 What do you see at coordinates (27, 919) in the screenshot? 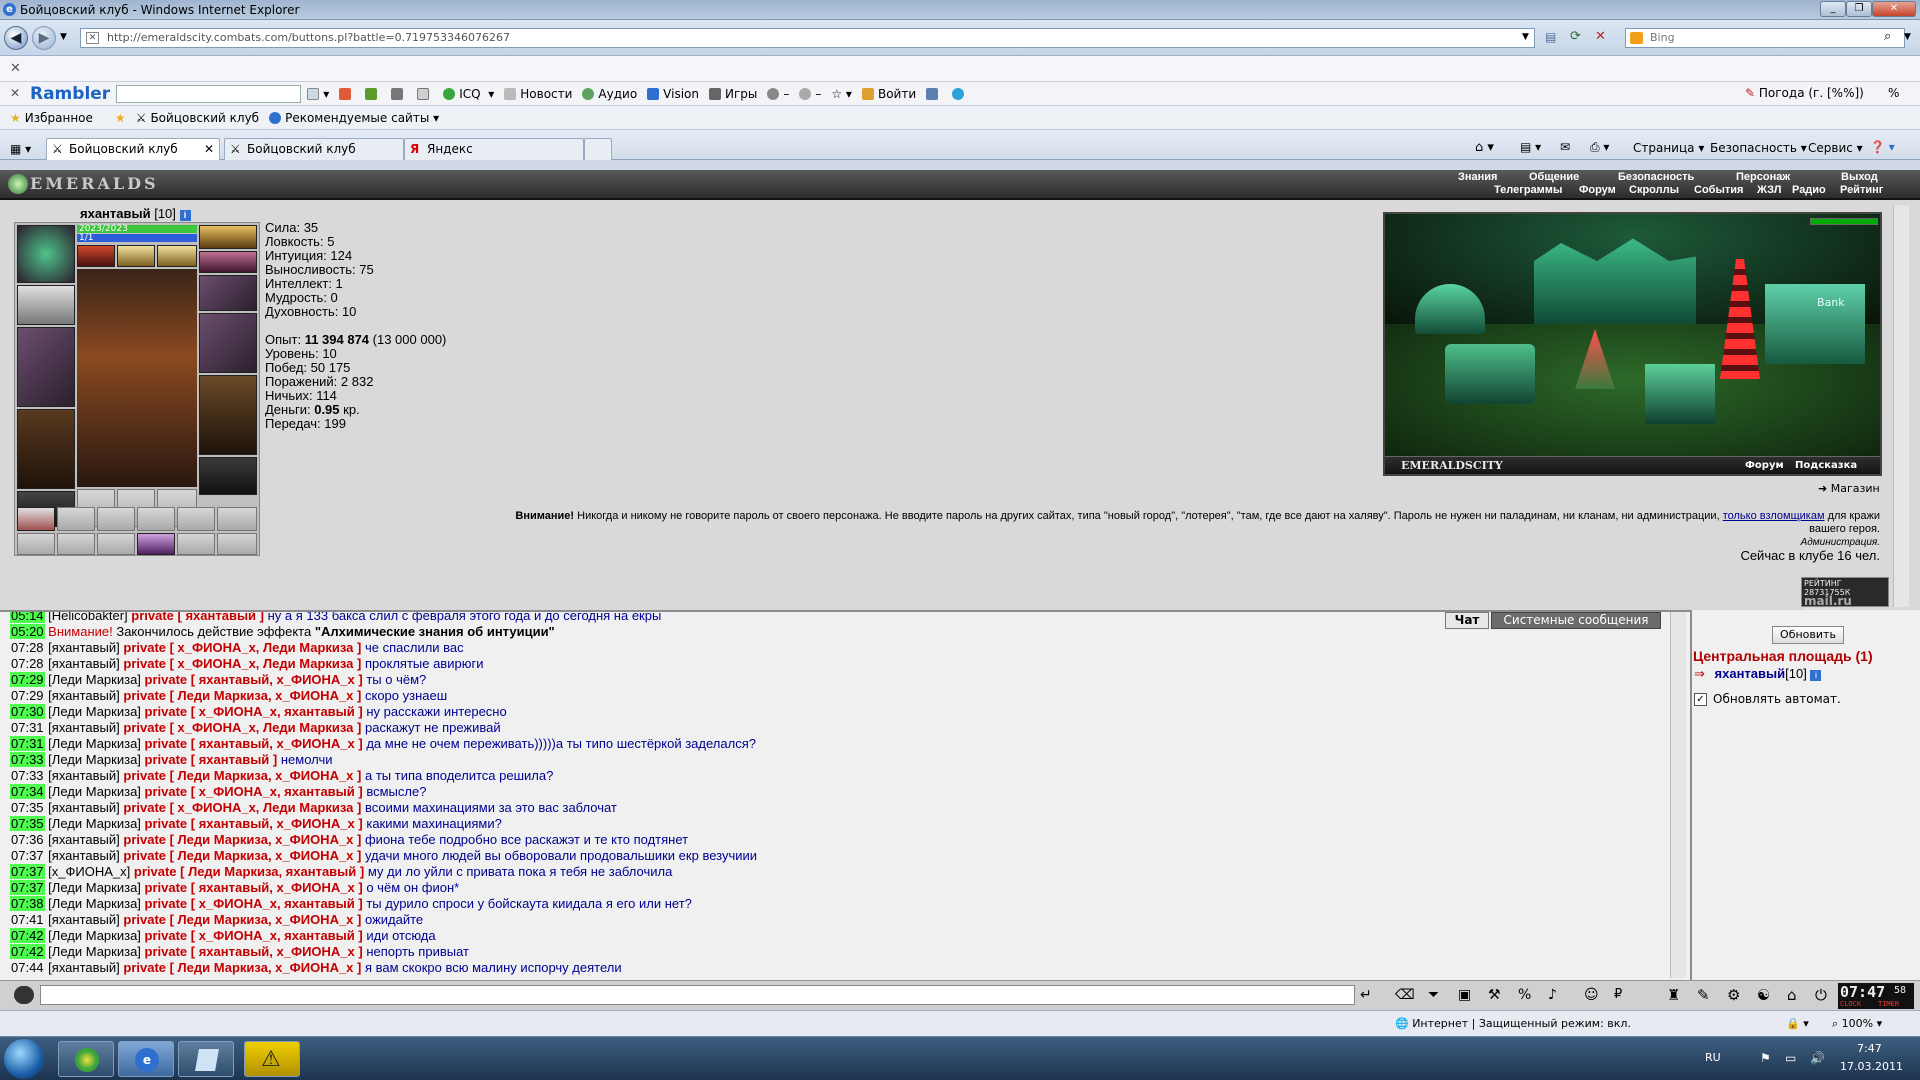
I see `chat-time: 07:41` at bounding box center [27, 919].